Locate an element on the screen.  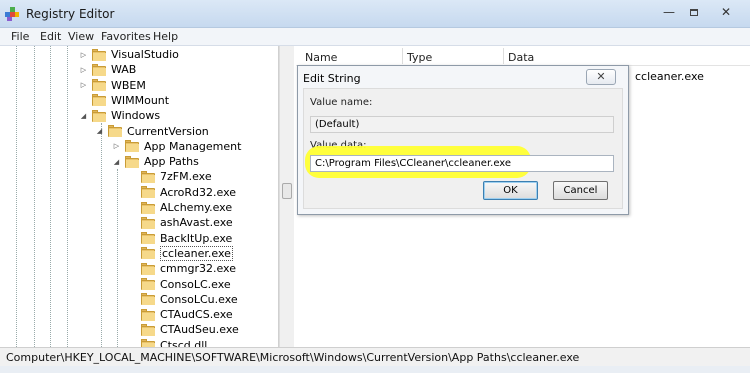
maximize-icon is located at coordinates (694, 12).